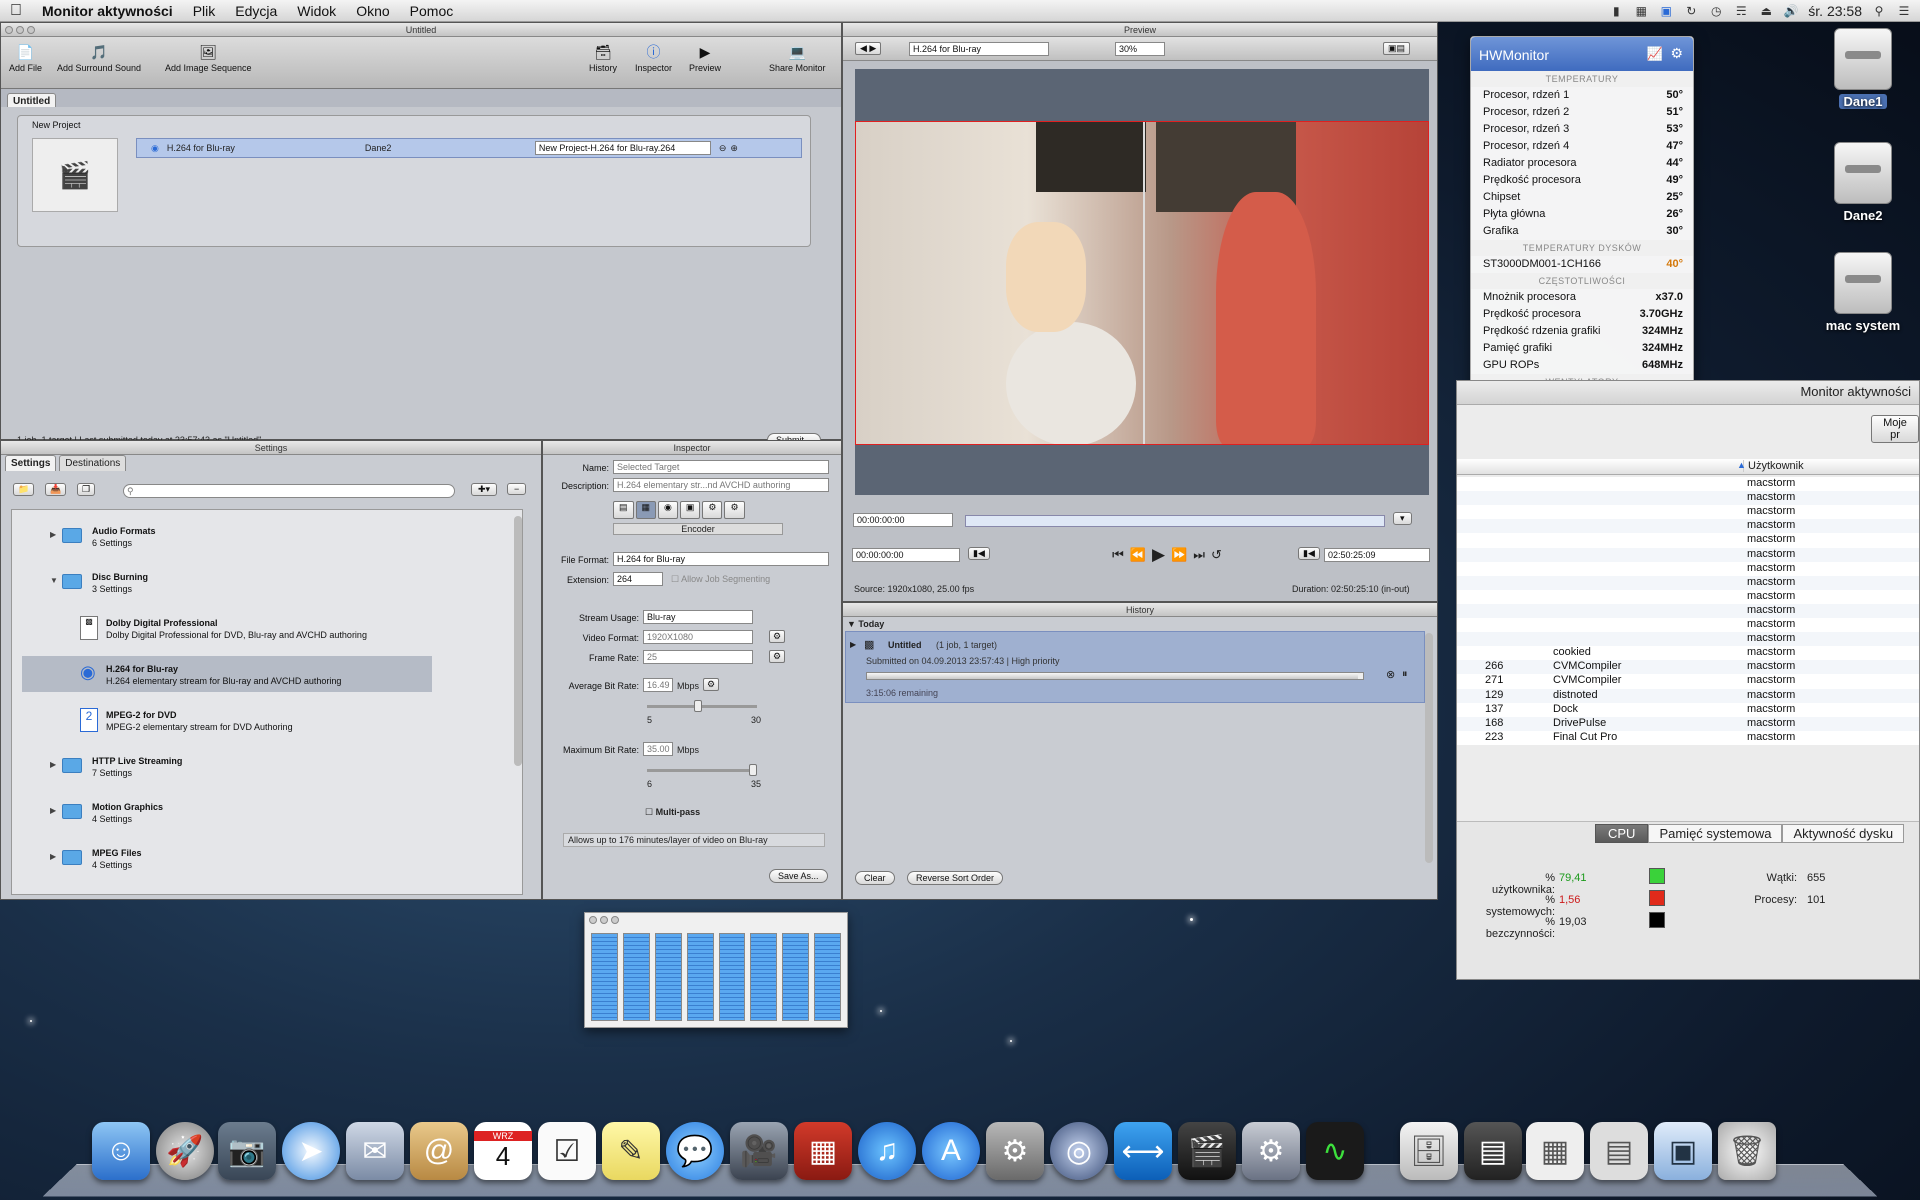  What do you see at coordinates (1747, 1151) in the screenshot?
I see `trash-icon: 🗑` at bounding box center [1747, 1151].